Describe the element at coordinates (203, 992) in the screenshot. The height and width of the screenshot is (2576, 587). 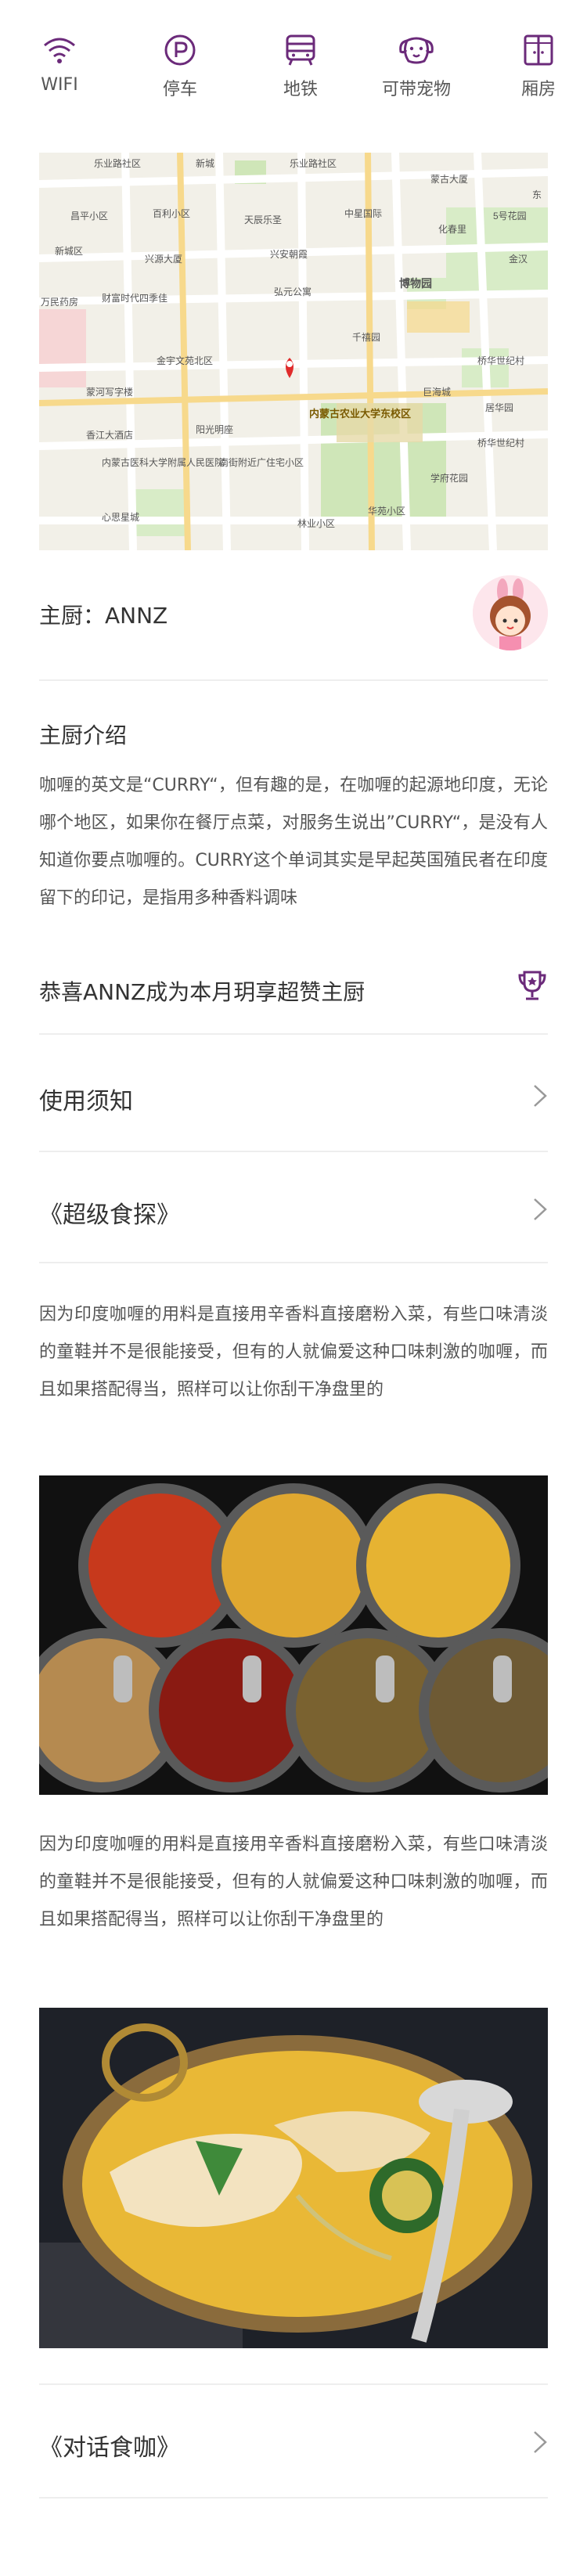
I see `award-text: 恭喜ANNZ成为本月玥享超赞主厨` at that location.